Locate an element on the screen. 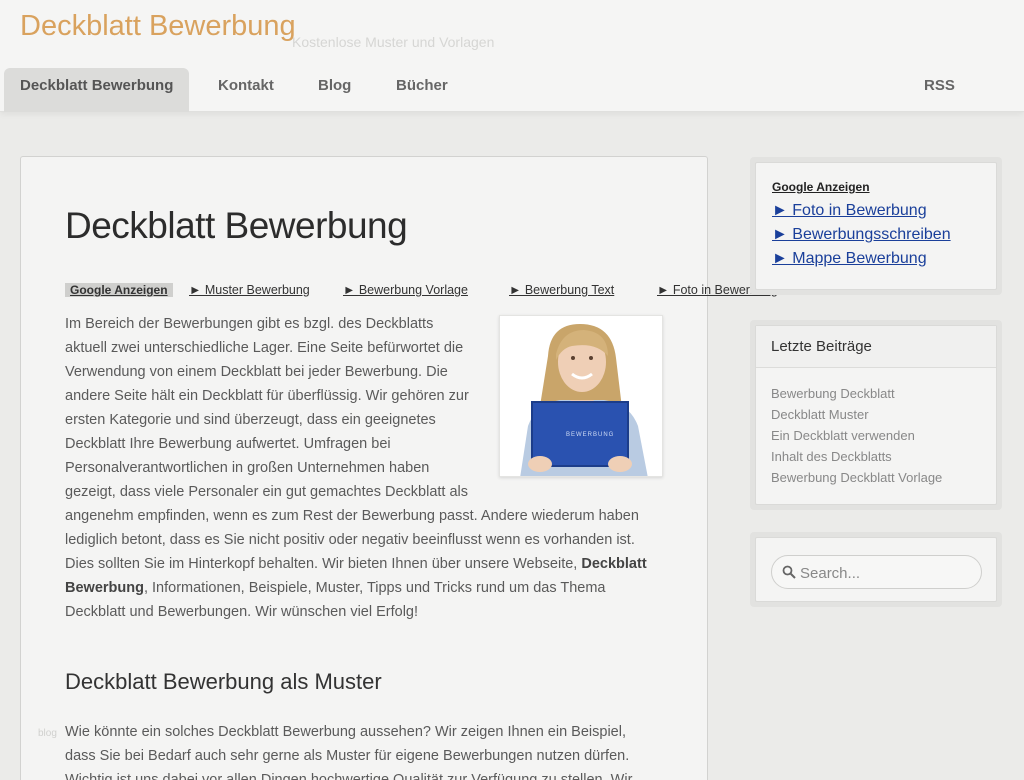  search-input is located at coordinates (885, 573).